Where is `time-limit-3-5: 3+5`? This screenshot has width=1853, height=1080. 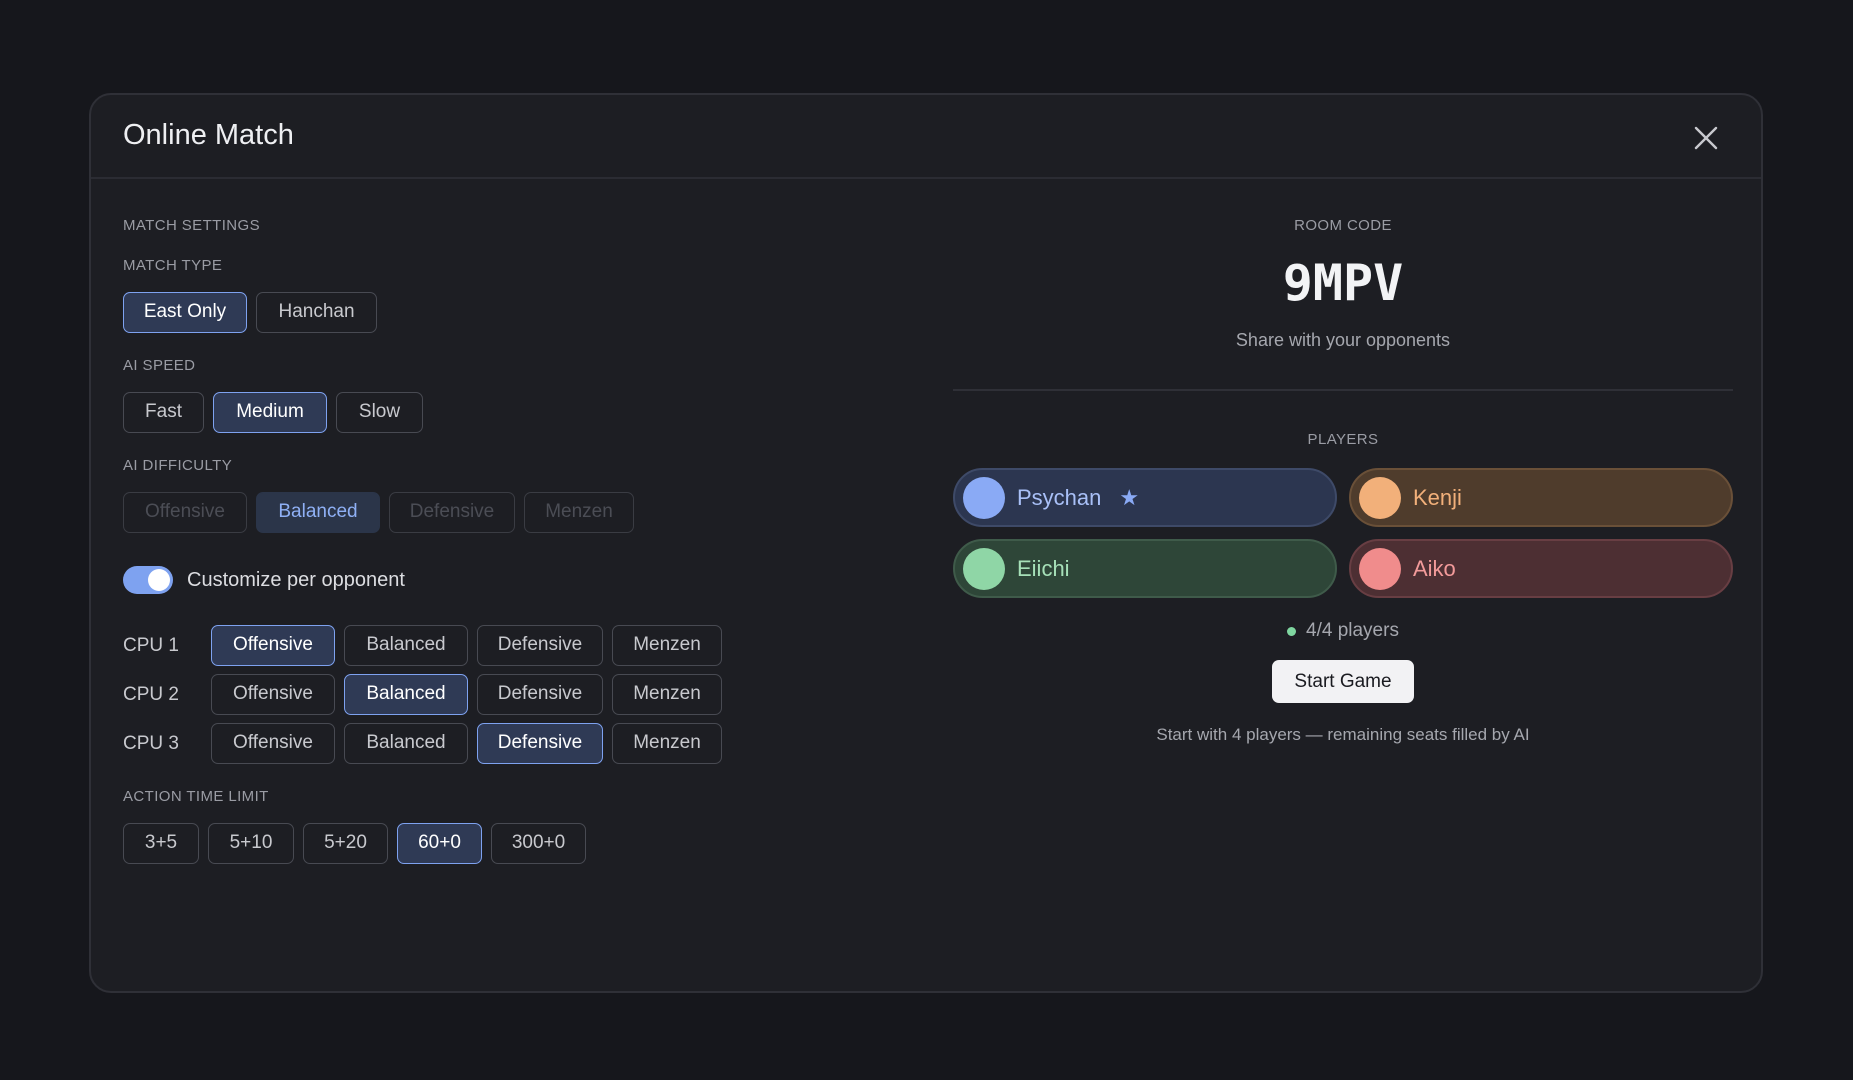 time-limit-3-5: 3+5 is located at coordinates (161, 843).